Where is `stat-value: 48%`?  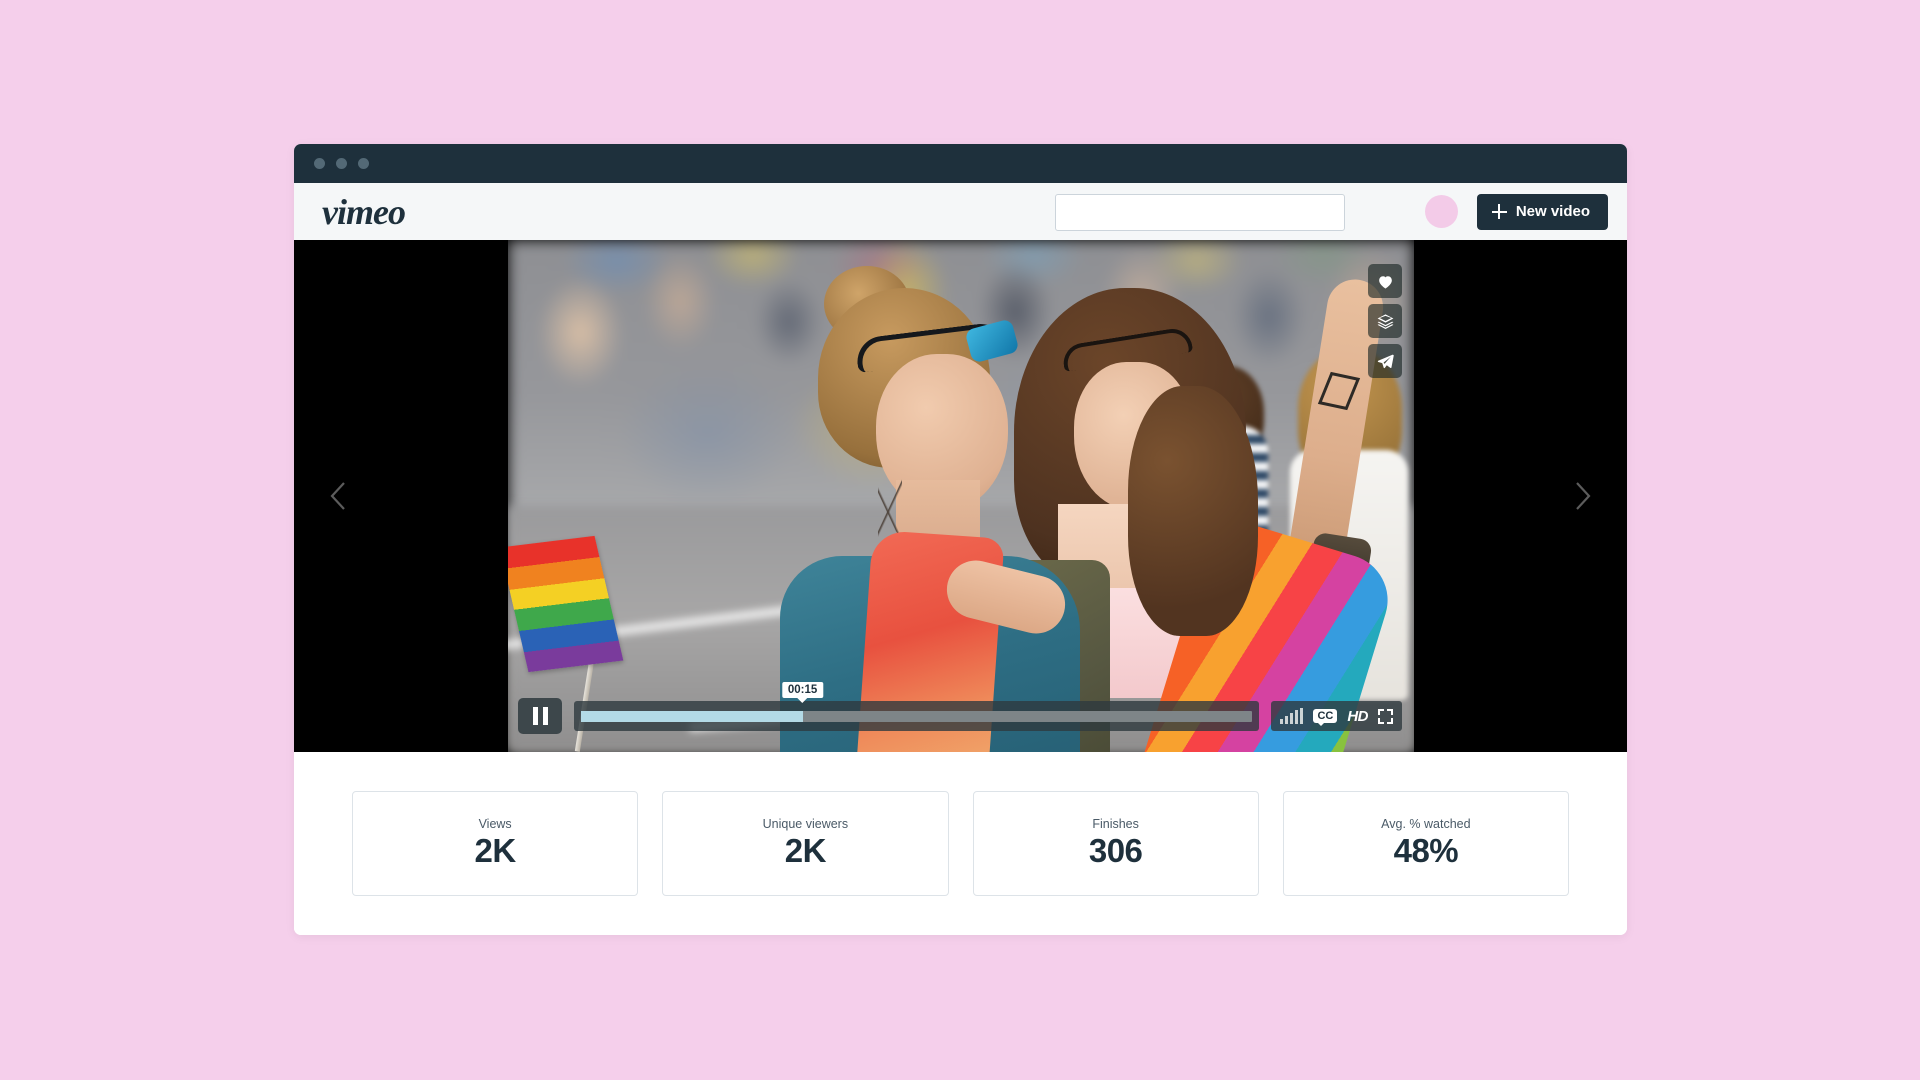
stat-value: 48% is located at coordinates (1426, 851).